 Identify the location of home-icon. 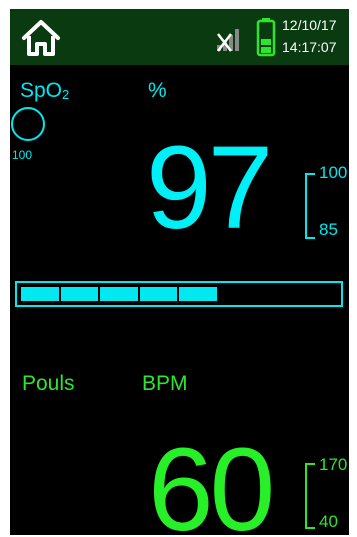
(41, 38).